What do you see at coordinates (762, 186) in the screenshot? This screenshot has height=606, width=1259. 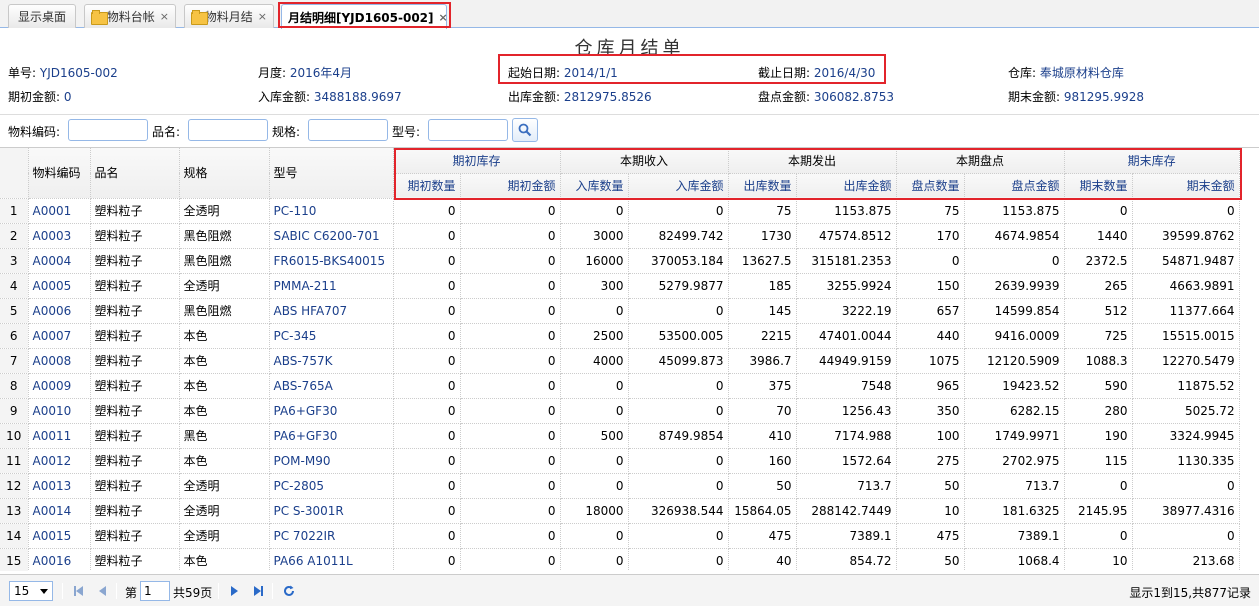 I see `col-header-out-qty: 出库数量` at bounding box center [762, 186].